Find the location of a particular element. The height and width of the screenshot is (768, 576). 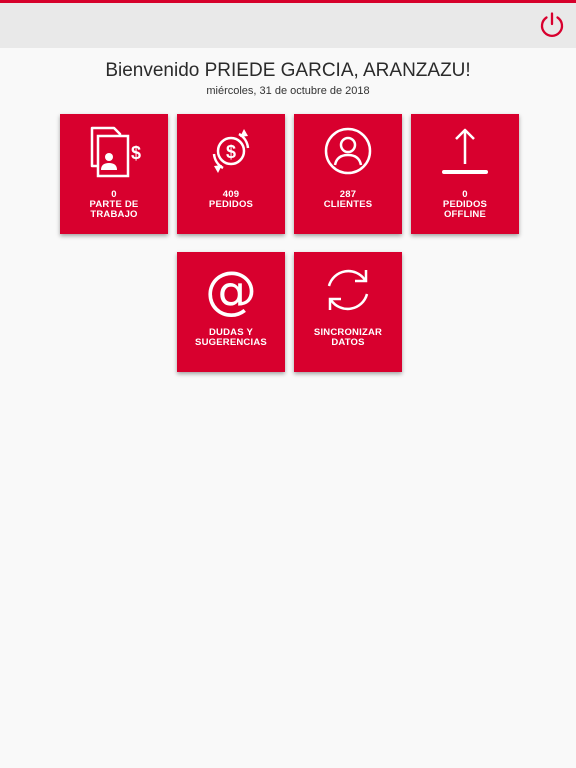

welcome-title: Bienvenido PRIEDE GARCIA, ARANZAZU! is located at coordinates (288, 70).